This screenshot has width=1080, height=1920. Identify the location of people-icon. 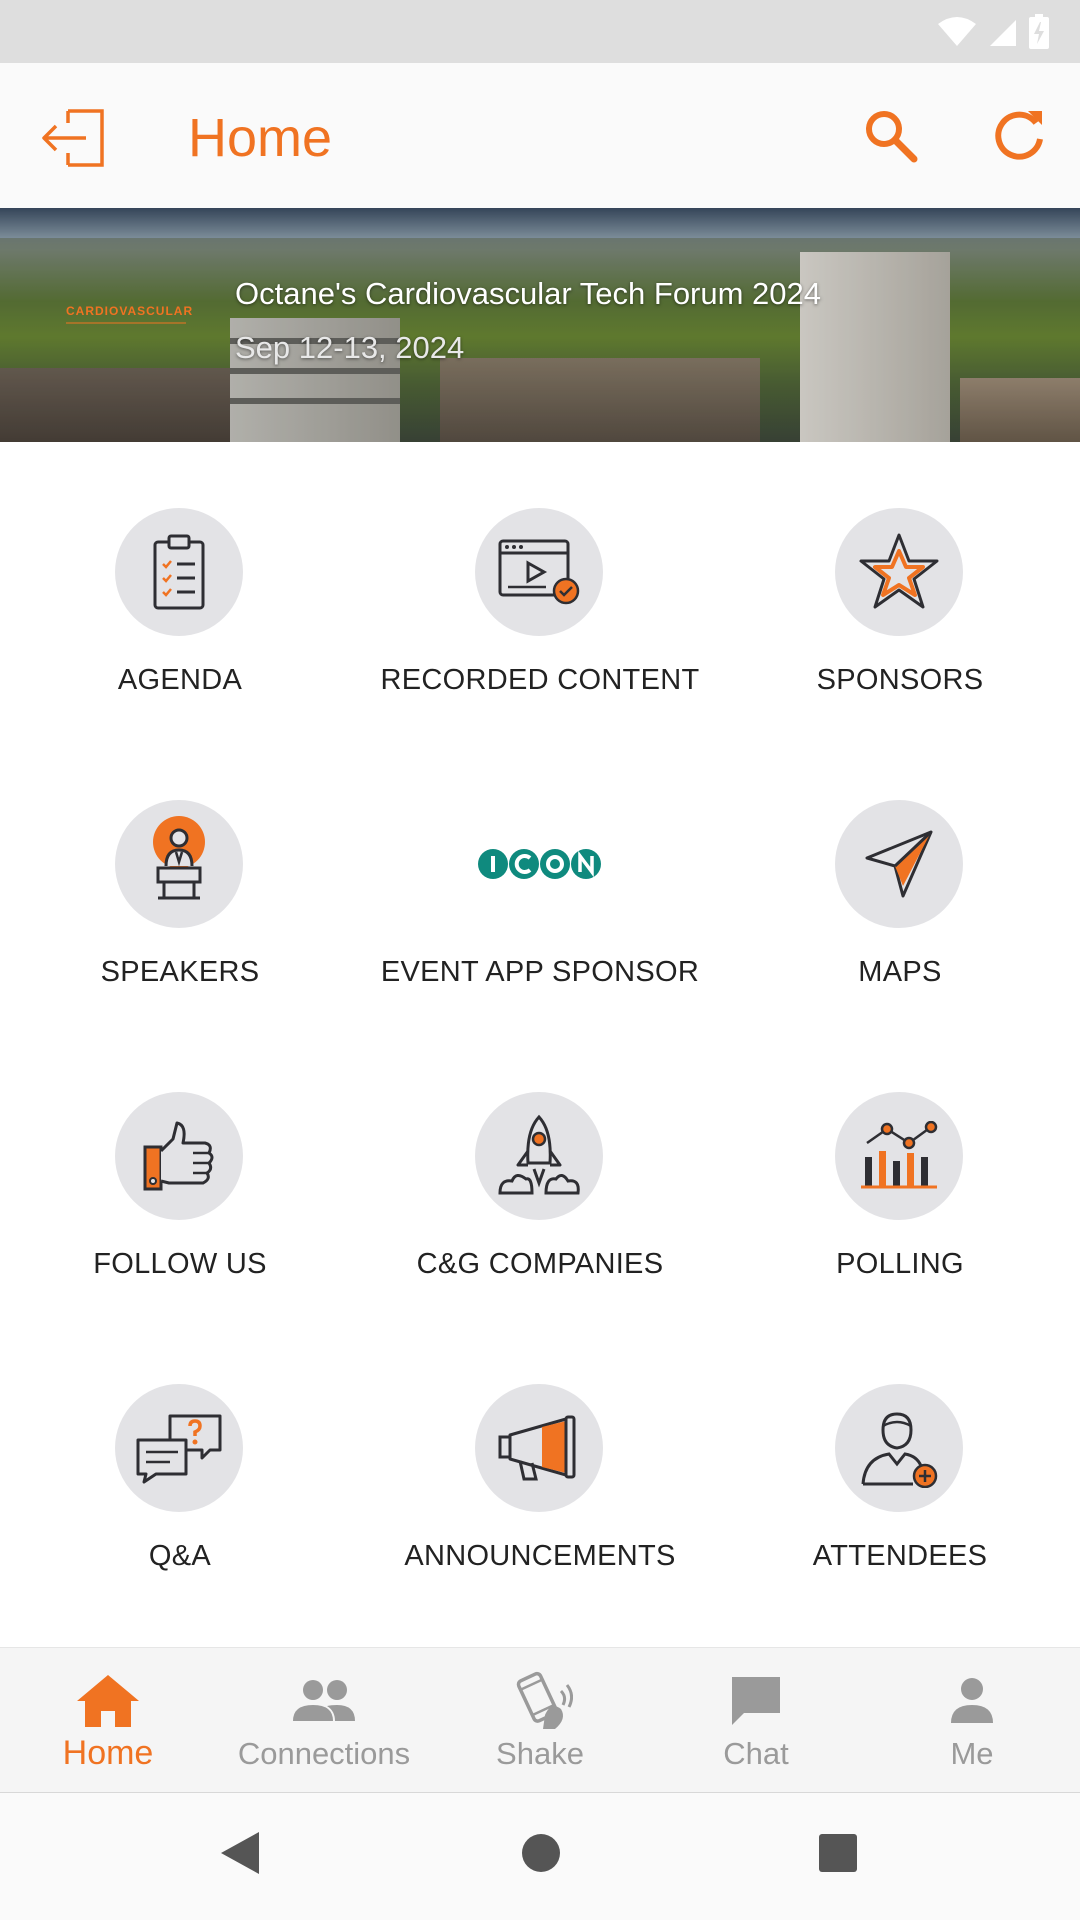
(324, 1700).